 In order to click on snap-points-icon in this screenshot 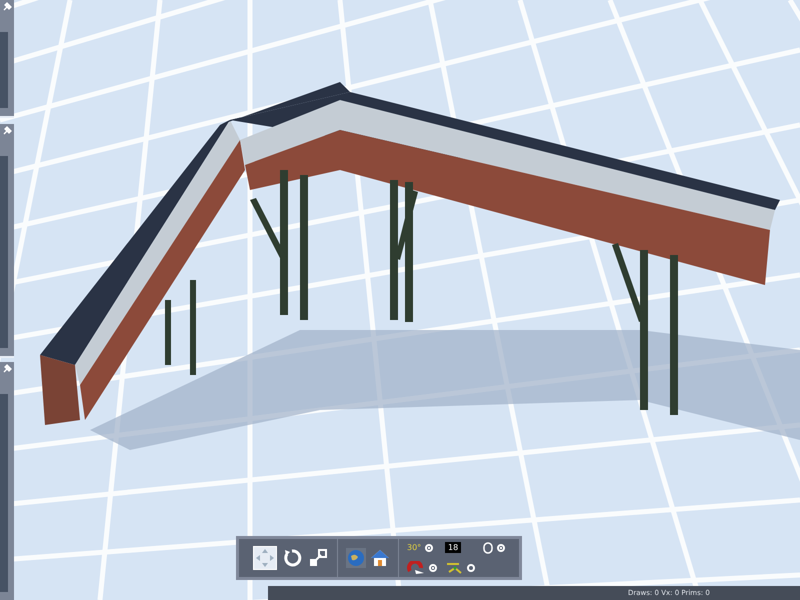, I will do `click(454, 567)`.